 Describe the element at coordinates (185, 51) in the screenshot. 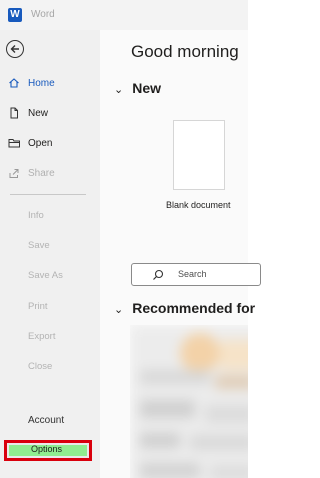

I see `greeting-heading: Good morning` at that location.